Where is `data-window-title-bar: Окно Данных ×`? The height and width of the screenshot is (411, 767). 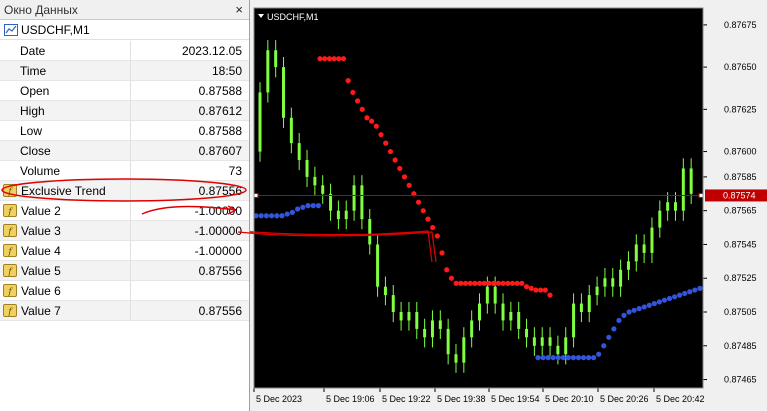 data-window-title-bar: Окно Данных × is located at coordinates (124, 10).